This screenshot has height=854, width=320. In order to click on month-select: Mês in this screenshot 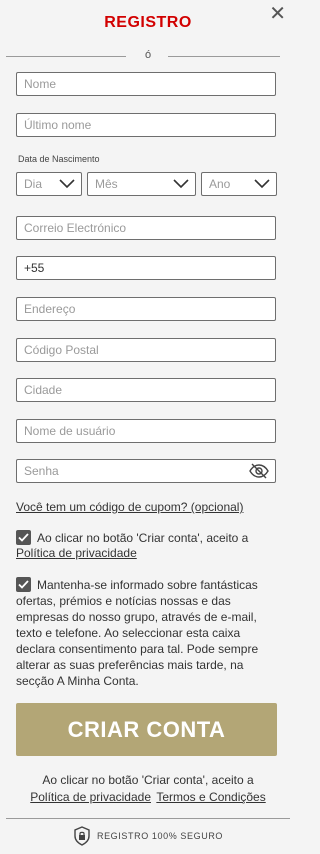, I will do `click(141, 184)`.